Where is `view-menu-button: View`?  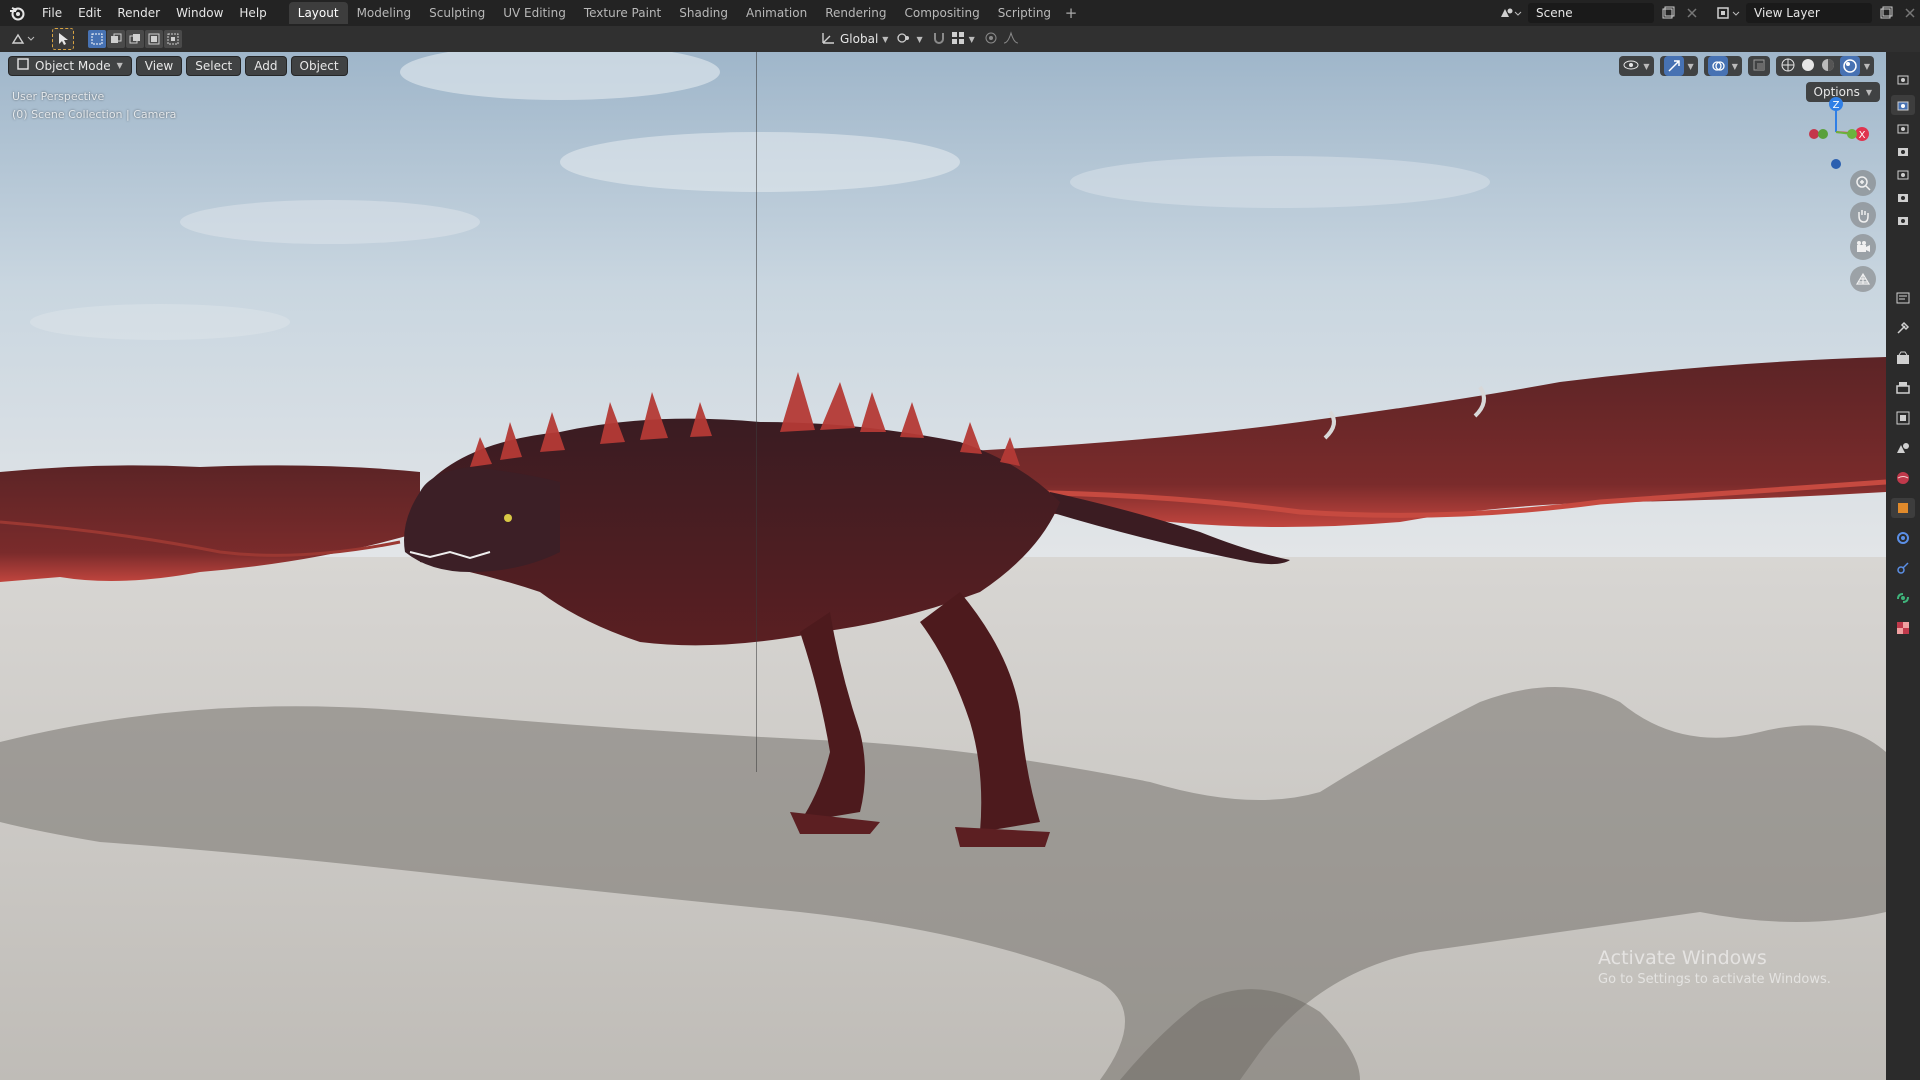
view-menu-button: View is located at coordinates (159, 66).